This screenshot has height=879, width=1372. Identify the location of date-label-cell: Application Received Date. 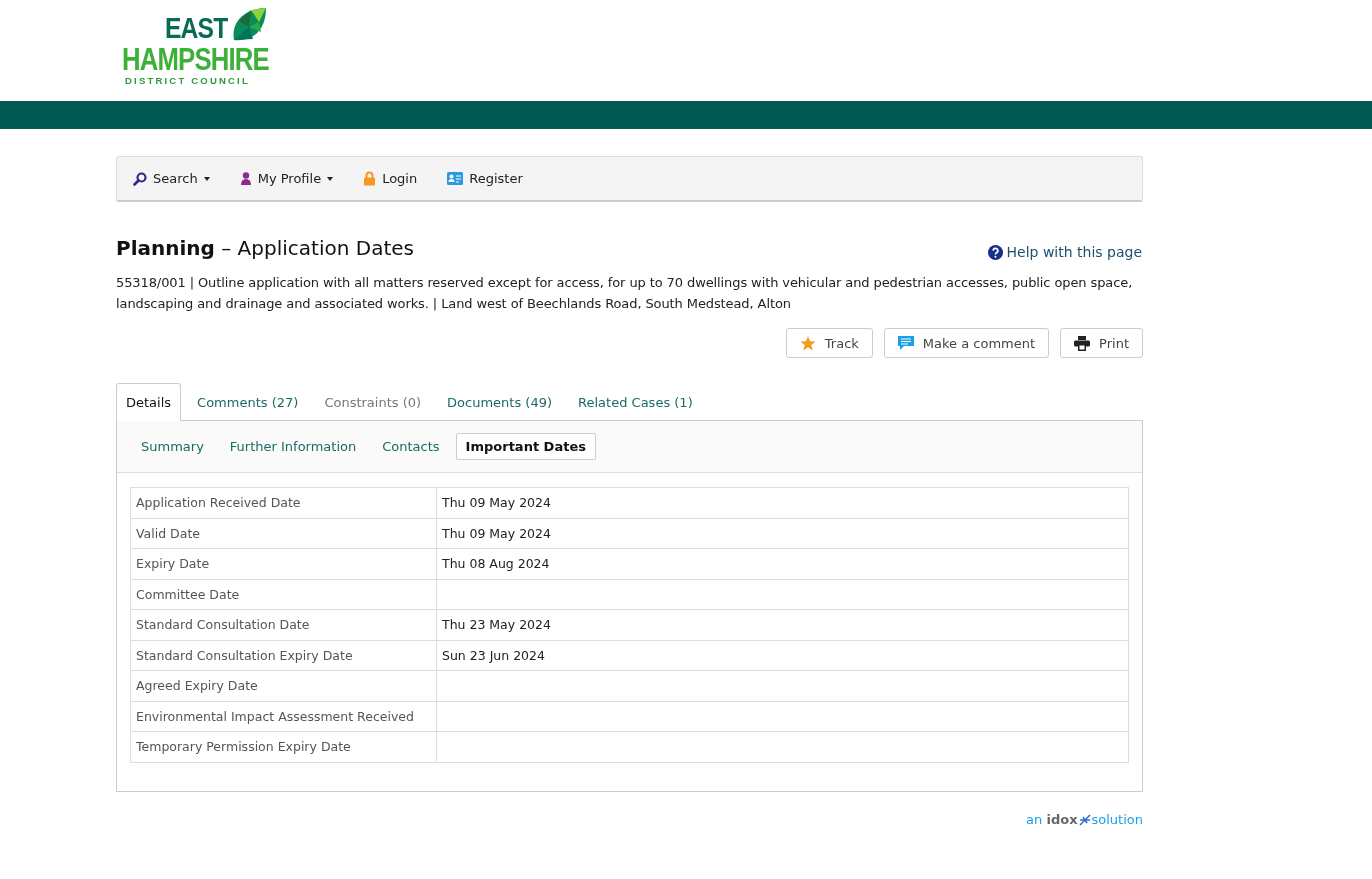
(283, 502).